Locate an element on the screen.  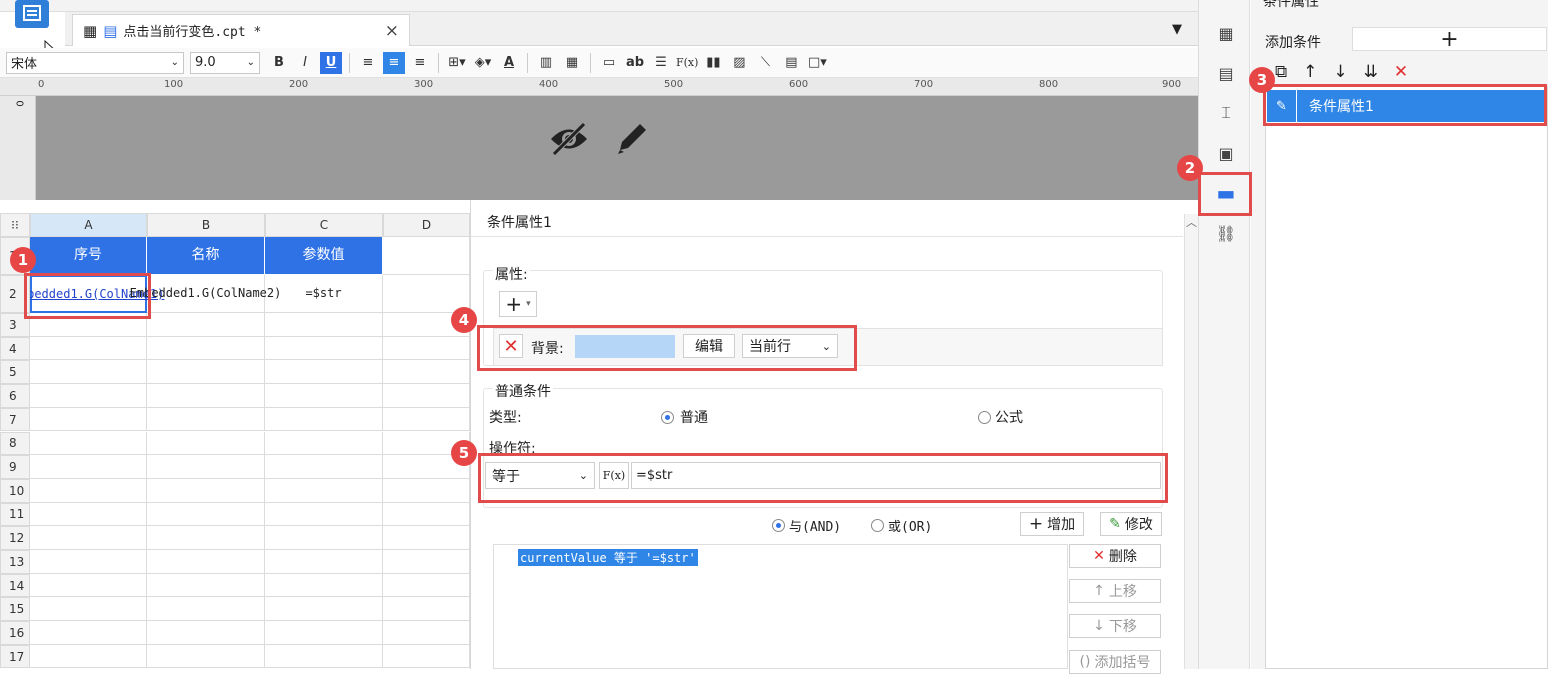
eye-off-icon is located at coordinates (569, 141).